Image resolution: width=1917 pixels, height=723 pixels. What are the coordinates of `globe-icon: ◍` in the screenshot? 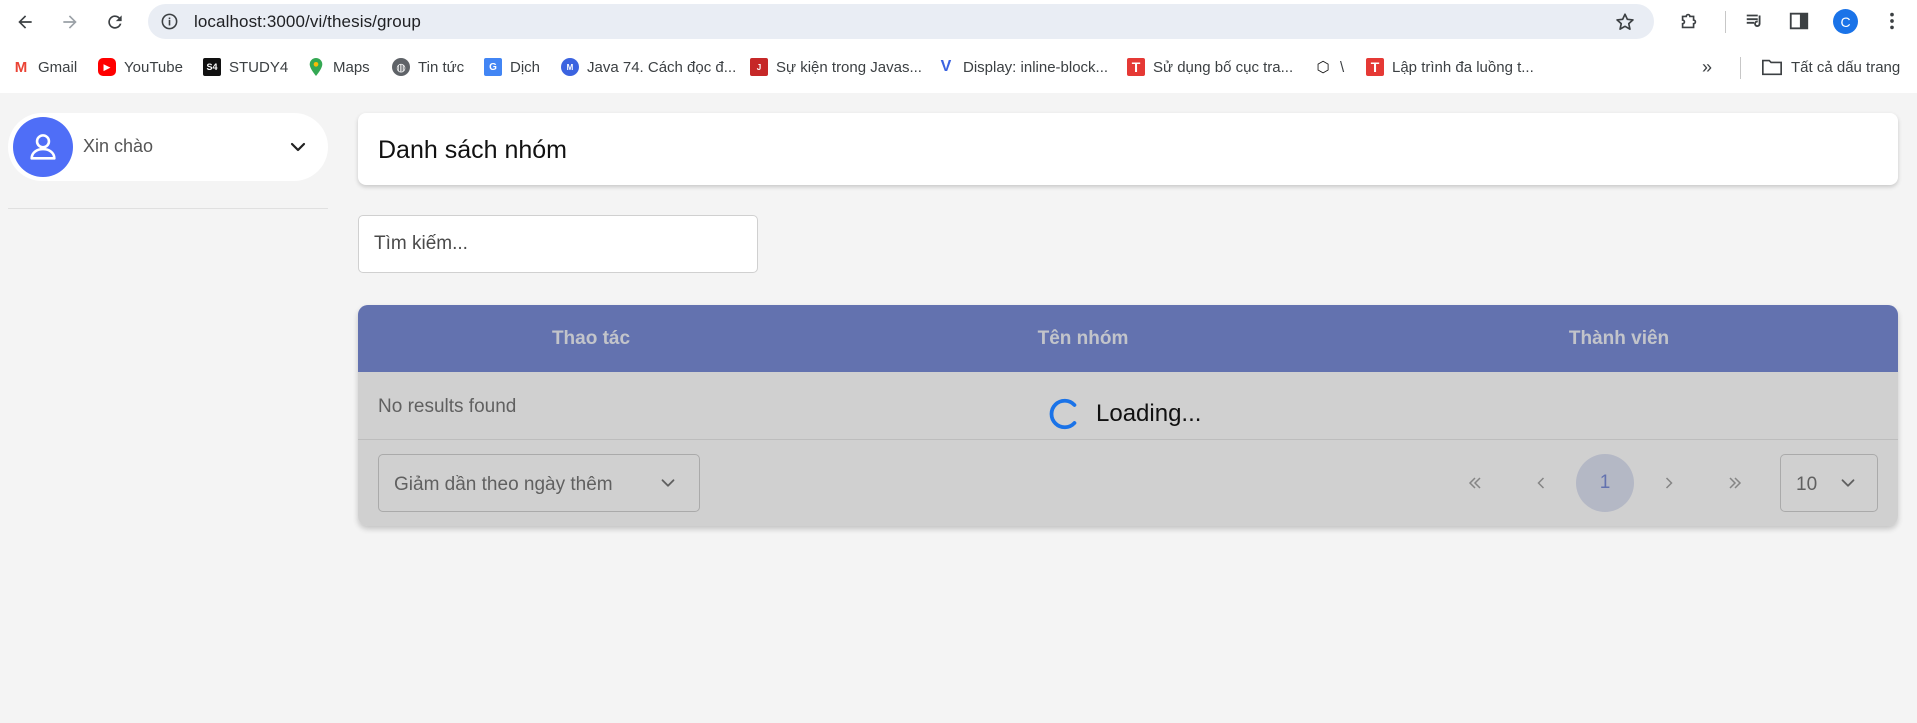 It's located at (401, 67).